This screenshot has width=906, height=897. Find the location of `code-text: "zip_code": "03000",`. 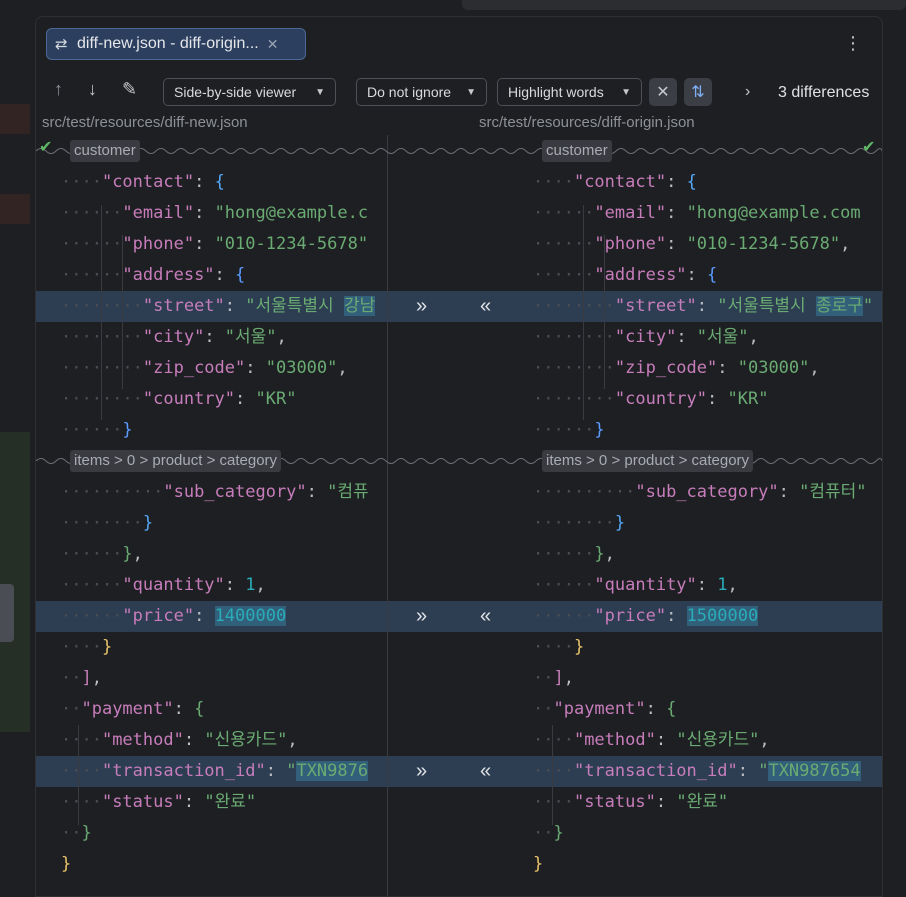

code-text: "zip_code": "03000", is located at coordinates (245, 368).